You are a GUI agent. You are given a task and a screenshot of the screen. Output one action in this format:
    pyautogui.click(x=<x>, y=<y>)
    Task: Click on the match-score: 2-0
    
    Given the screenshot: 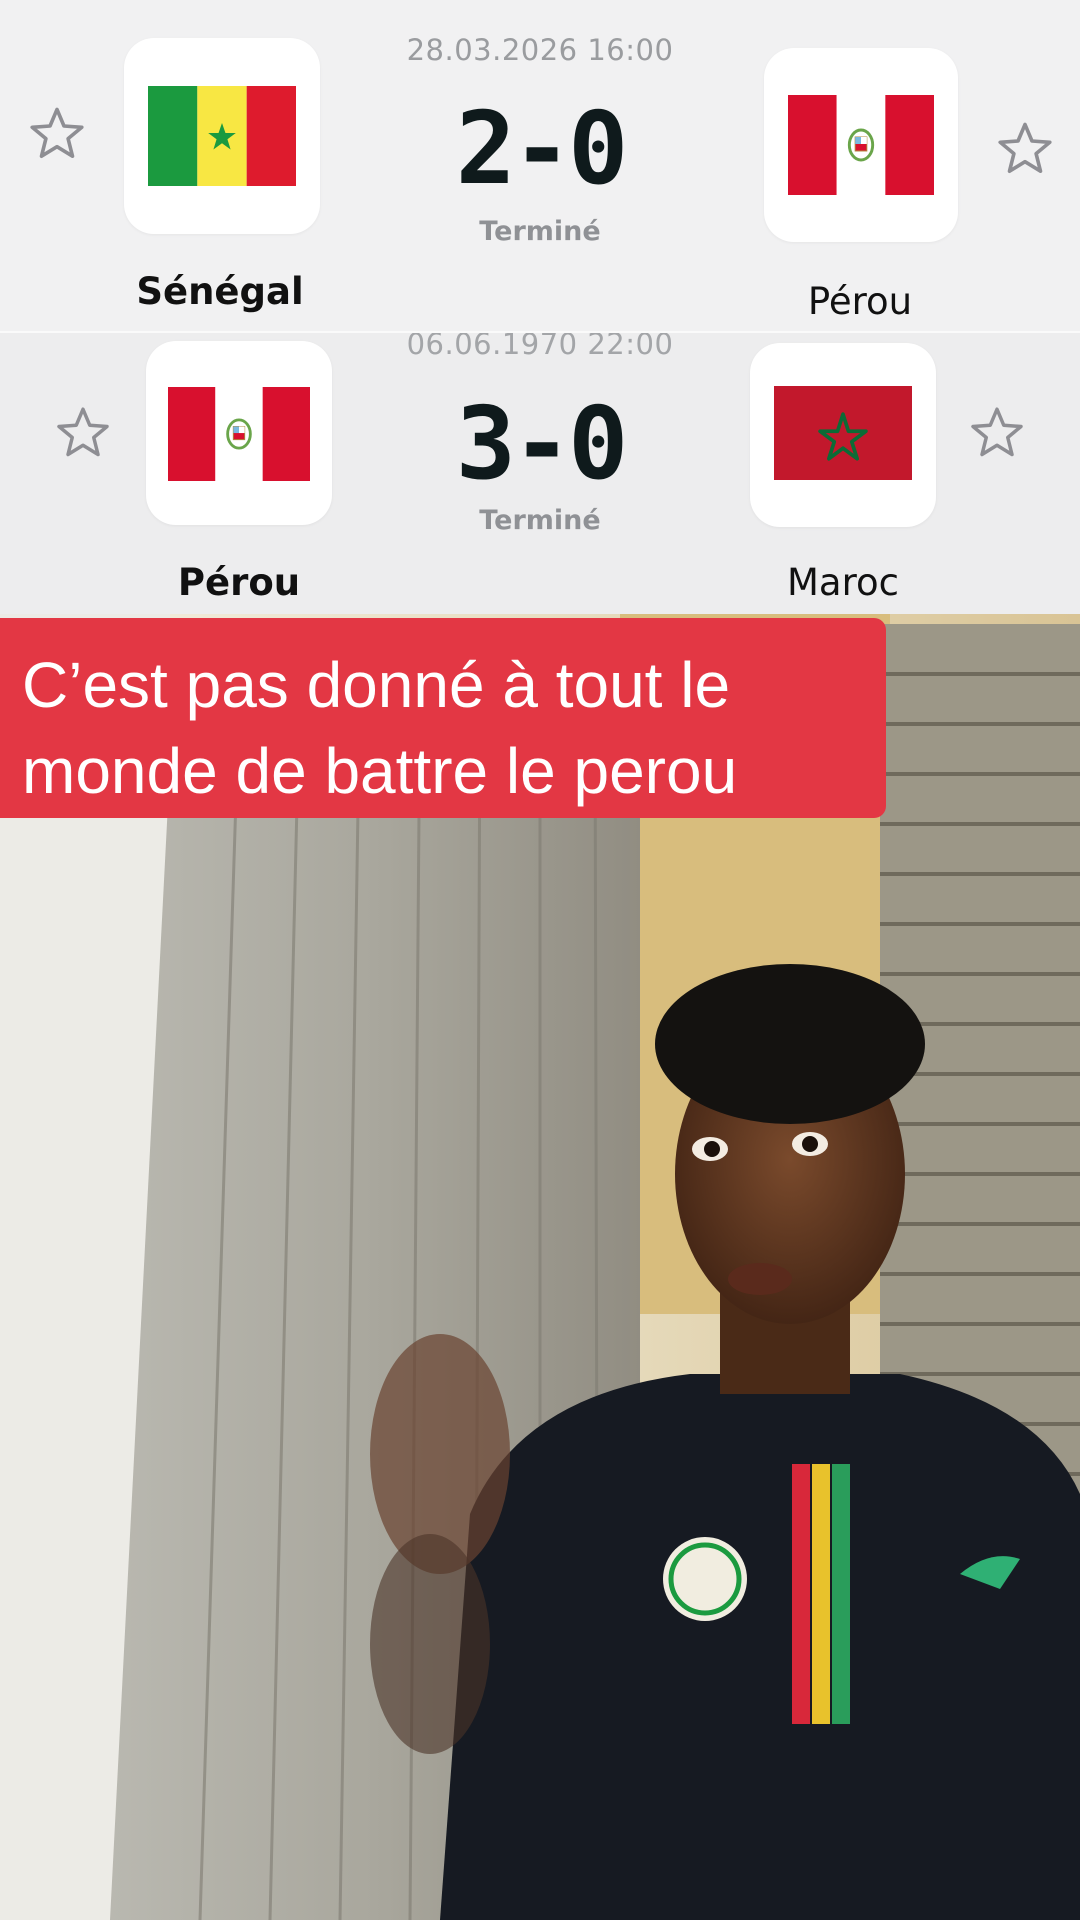 What is the action you would take?
    pyautogui.click(x=542, y=148)
    